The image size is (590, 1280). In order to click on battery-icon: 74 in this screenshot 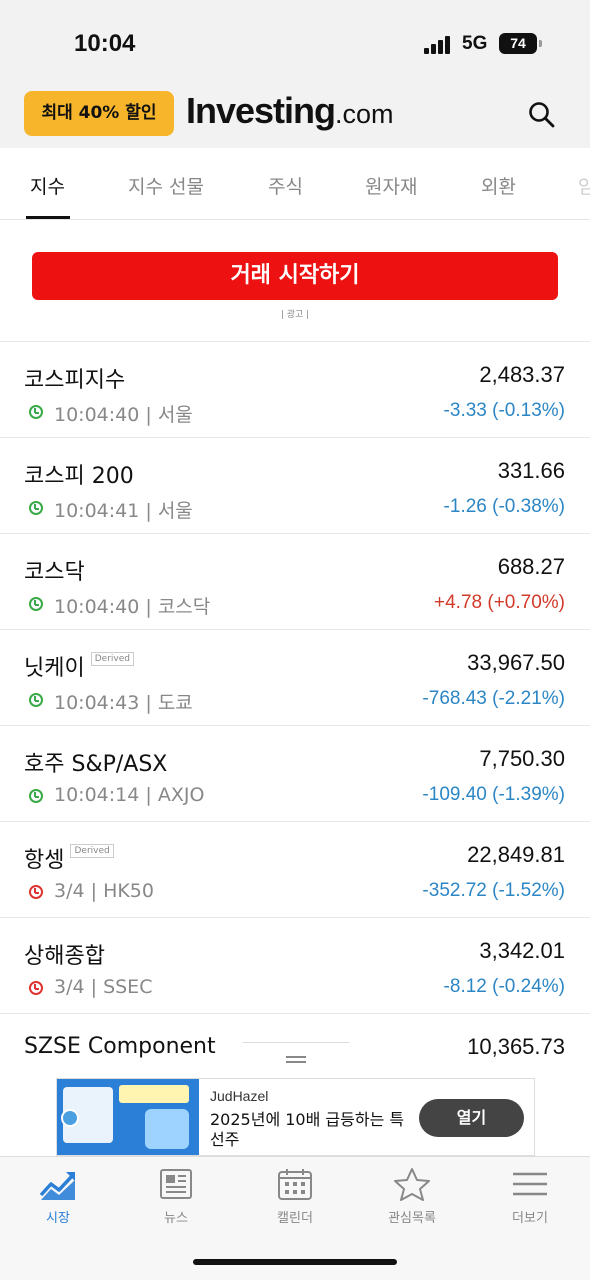, I will do `click(520, 43)`.